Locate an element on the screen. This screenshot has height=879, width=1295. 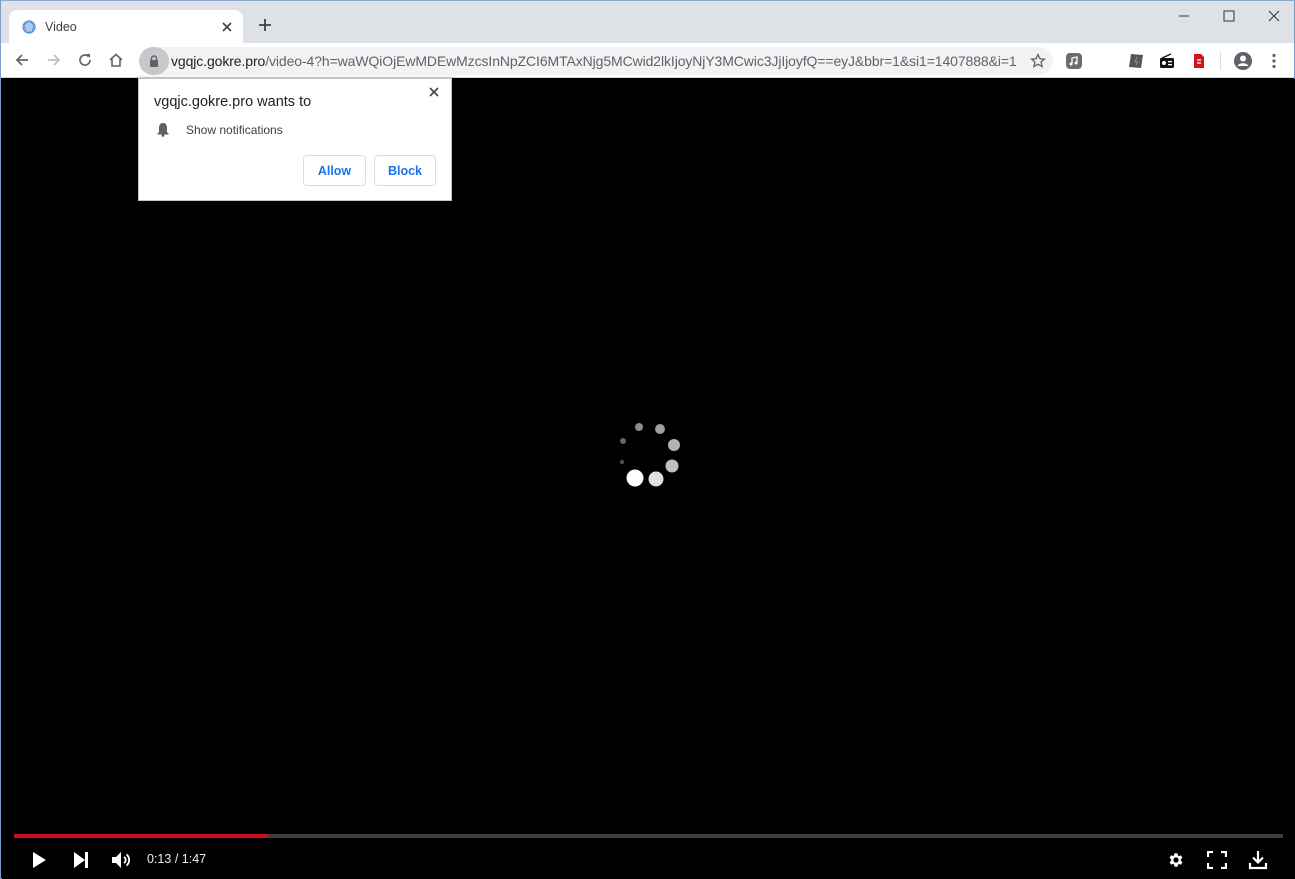
forward-button is located at coordinates (54, 60).